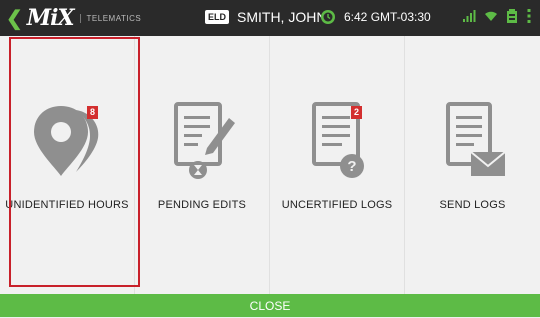 Image resolution: width=540 pixels, height=318 pixels. What do you see at coordinates (270, 305) in the screenshot?
I see `close-button: CLOSE` at bounding box center [270, 305].